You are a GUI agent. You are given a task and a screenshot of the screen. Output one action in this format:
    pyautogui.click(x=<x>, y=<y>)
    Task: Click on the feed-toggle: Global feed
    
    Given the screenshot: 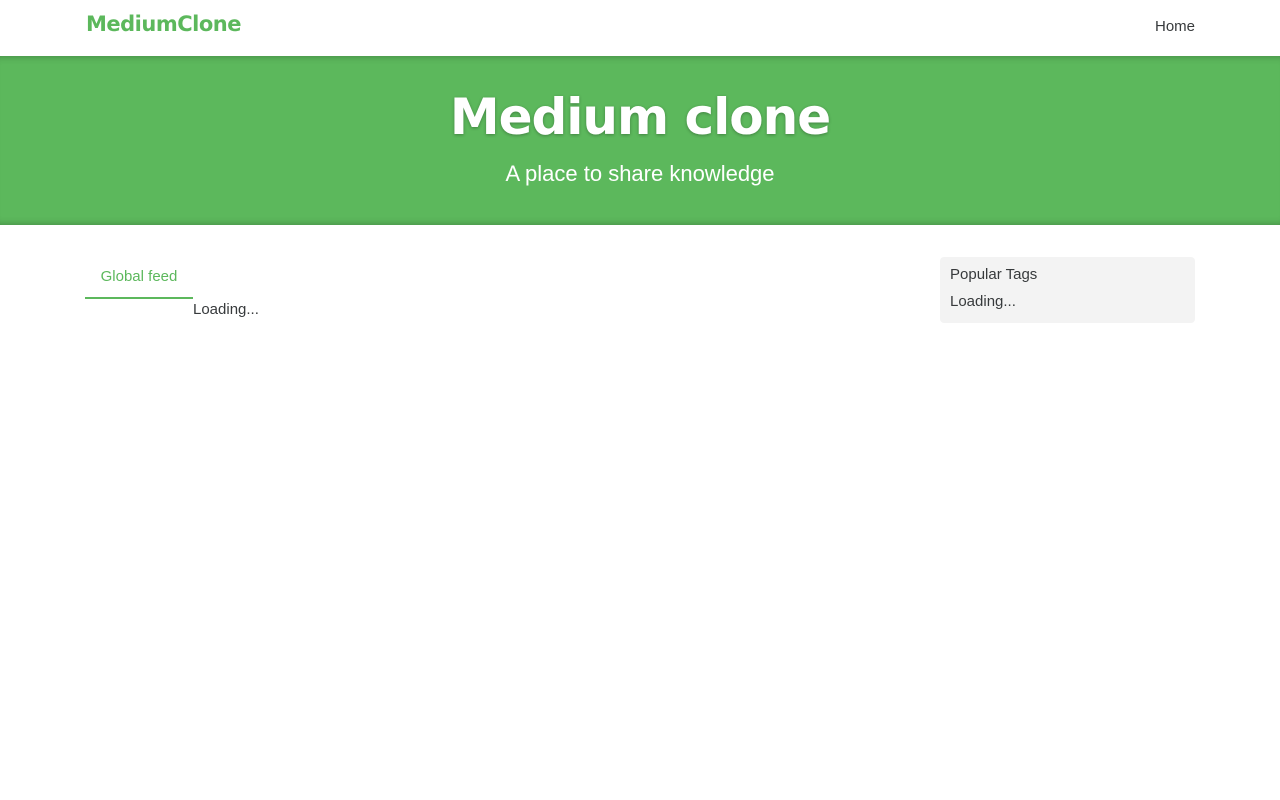 What is the action you would take?
    pyautogui.click(x=139, y=278)
    